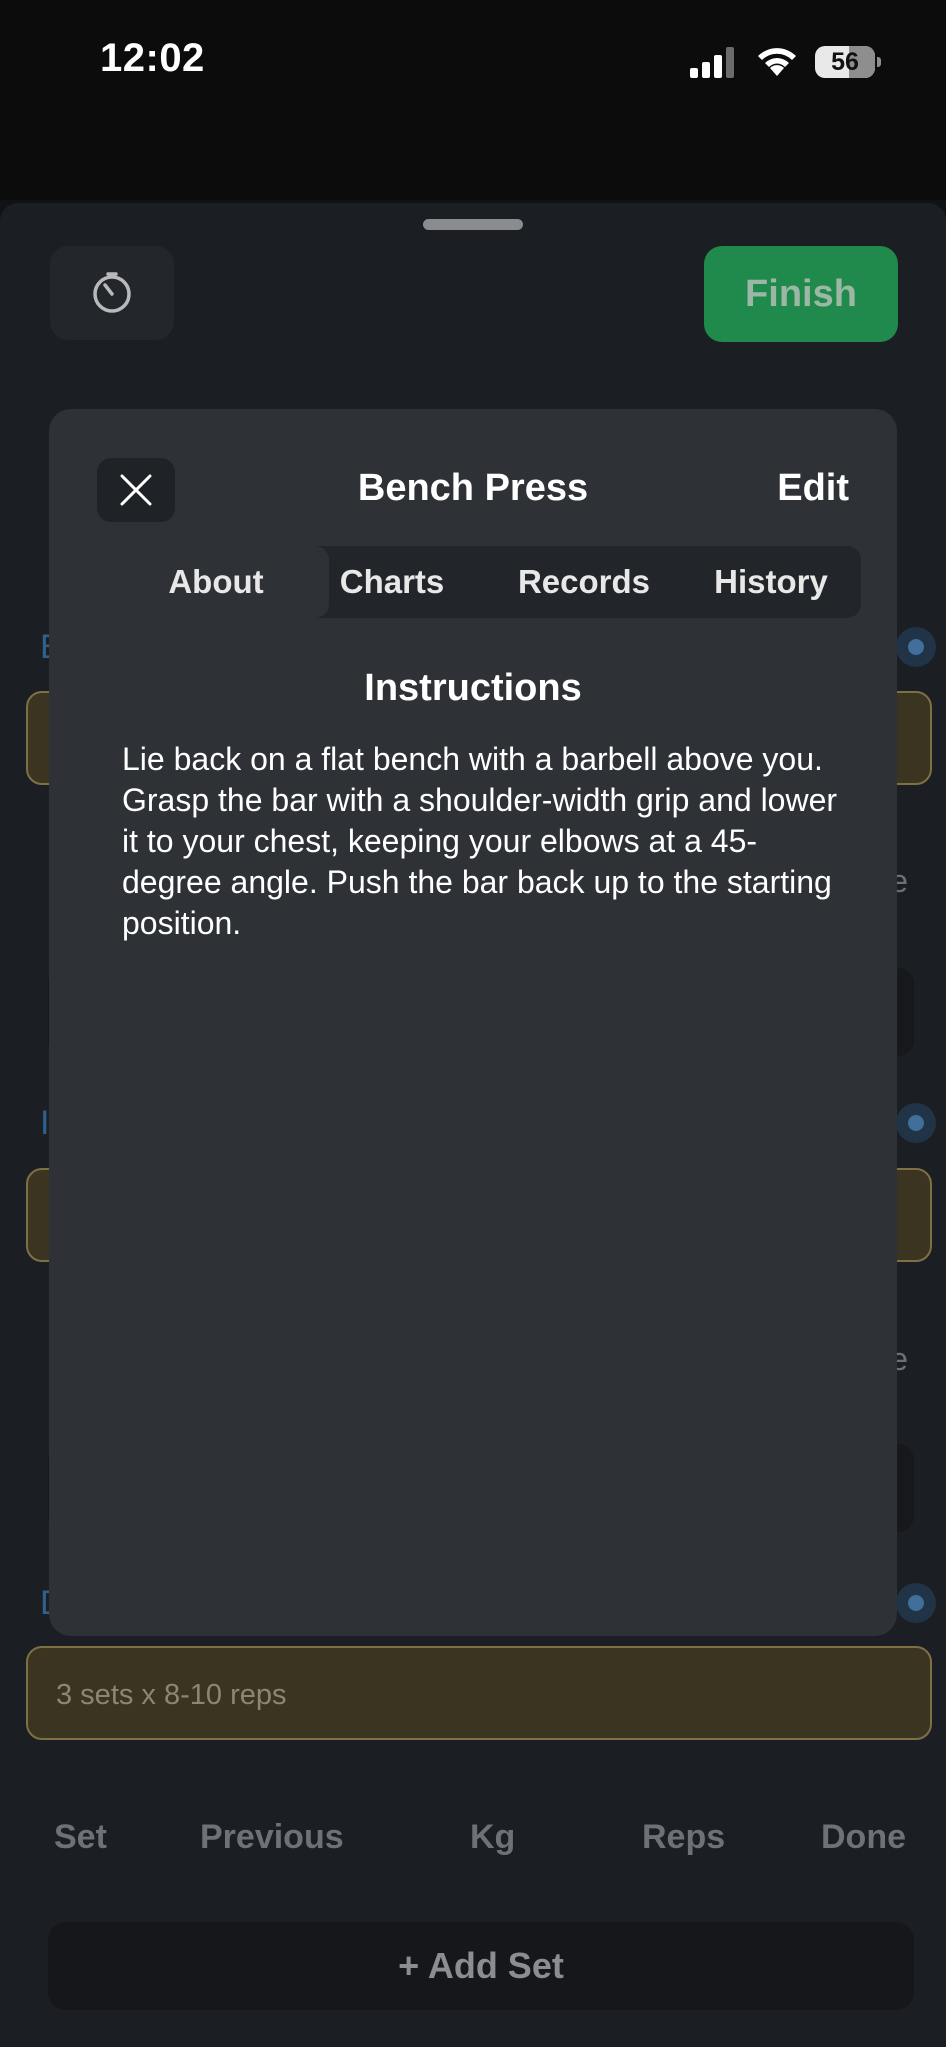  Describe the element at coordinates (473, 100) in the screenshot. I see `status-bar: 12:02 56` at that location.